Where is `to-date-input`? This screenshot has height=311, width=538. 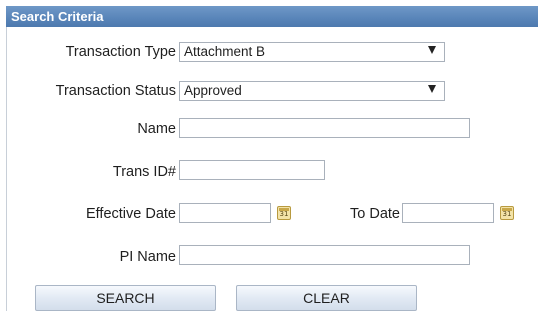 to-date-input is located at coordinates (448, 213).